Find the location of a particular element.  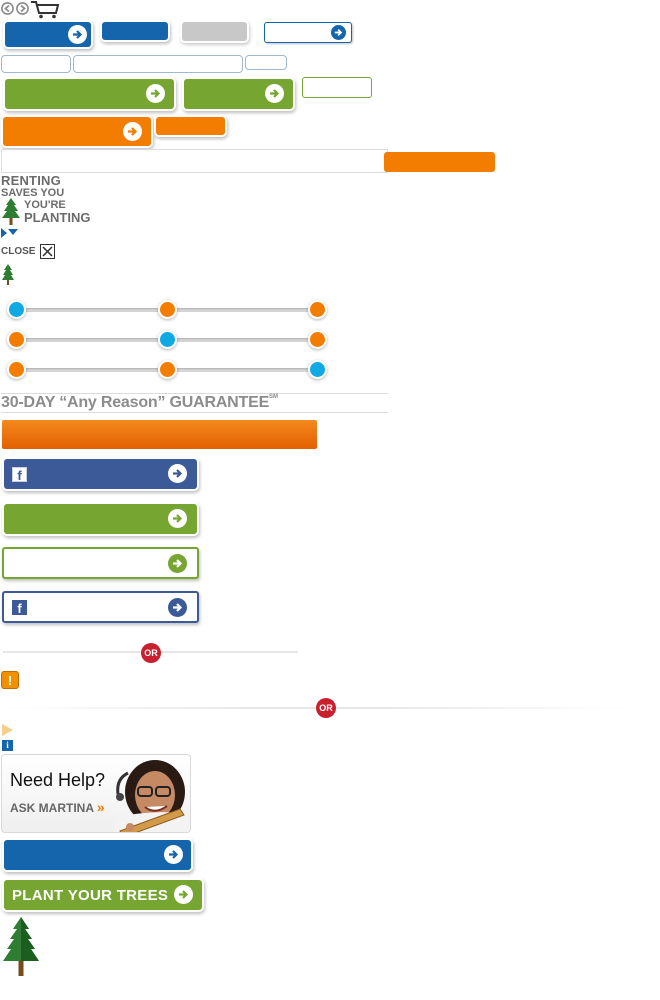

support-agent-avatar is located at coordinates (150, 795).